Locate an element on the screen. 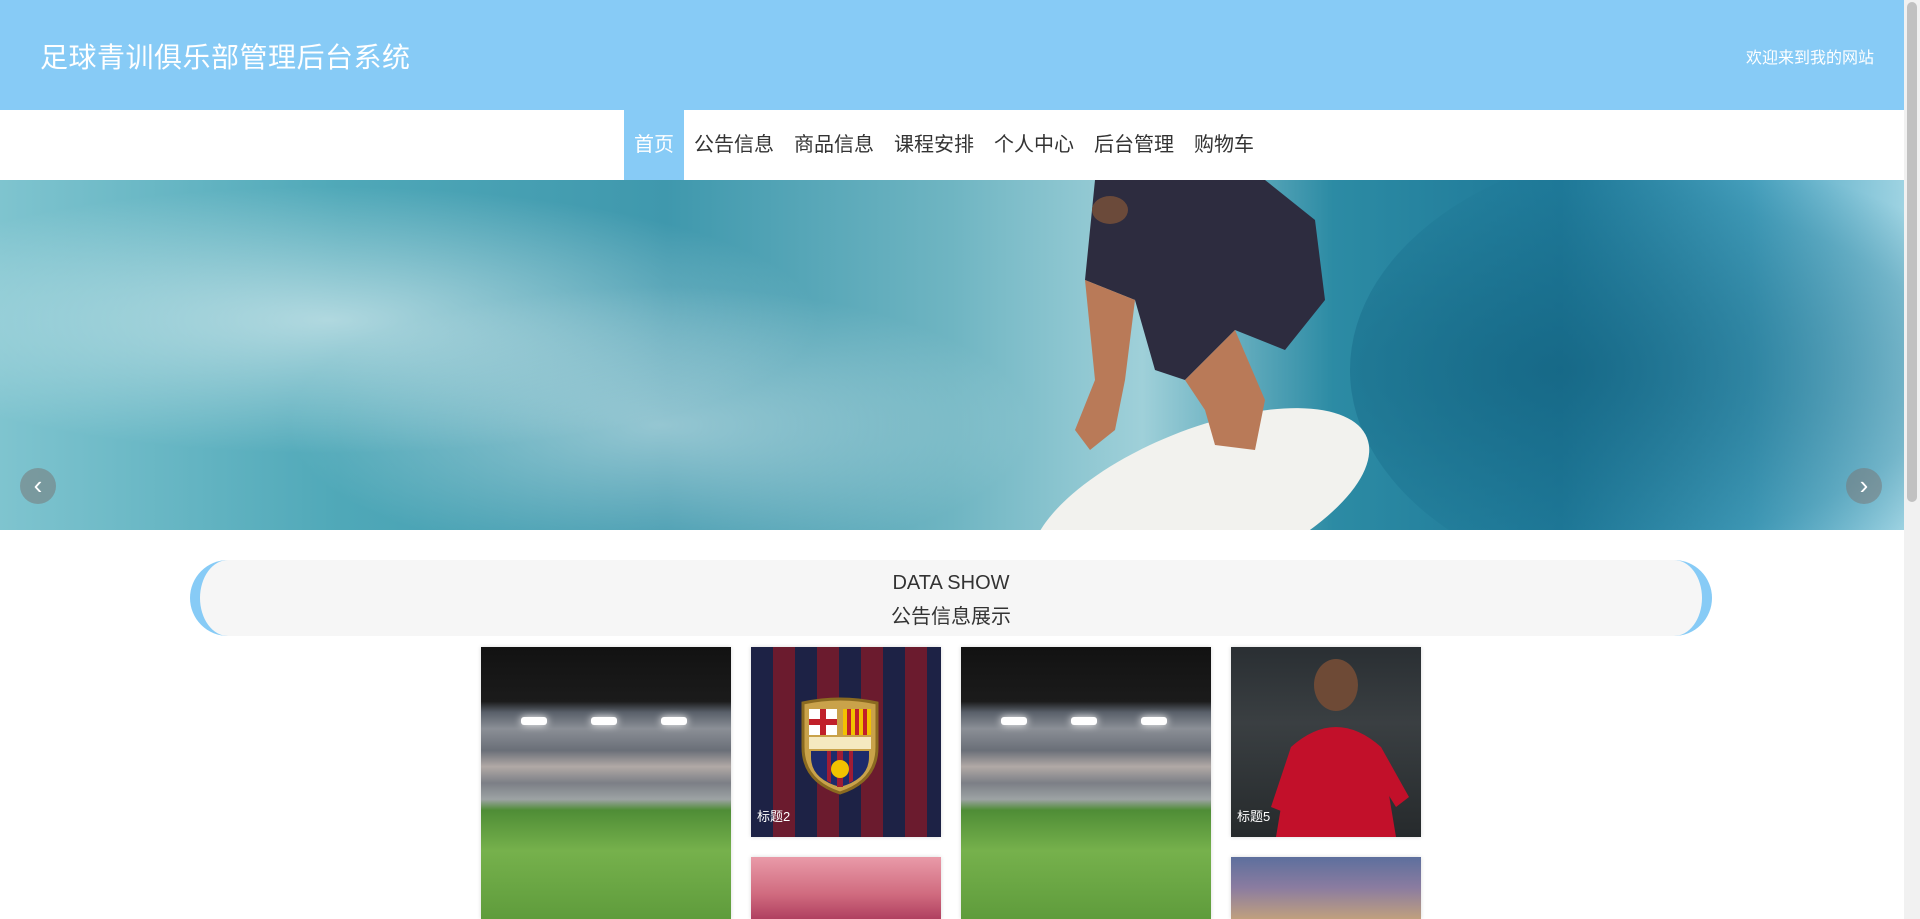 The height and width of the screenshot is (919, 1920). section-title-en: DATA SHOW is located at coordinates (951, 583).